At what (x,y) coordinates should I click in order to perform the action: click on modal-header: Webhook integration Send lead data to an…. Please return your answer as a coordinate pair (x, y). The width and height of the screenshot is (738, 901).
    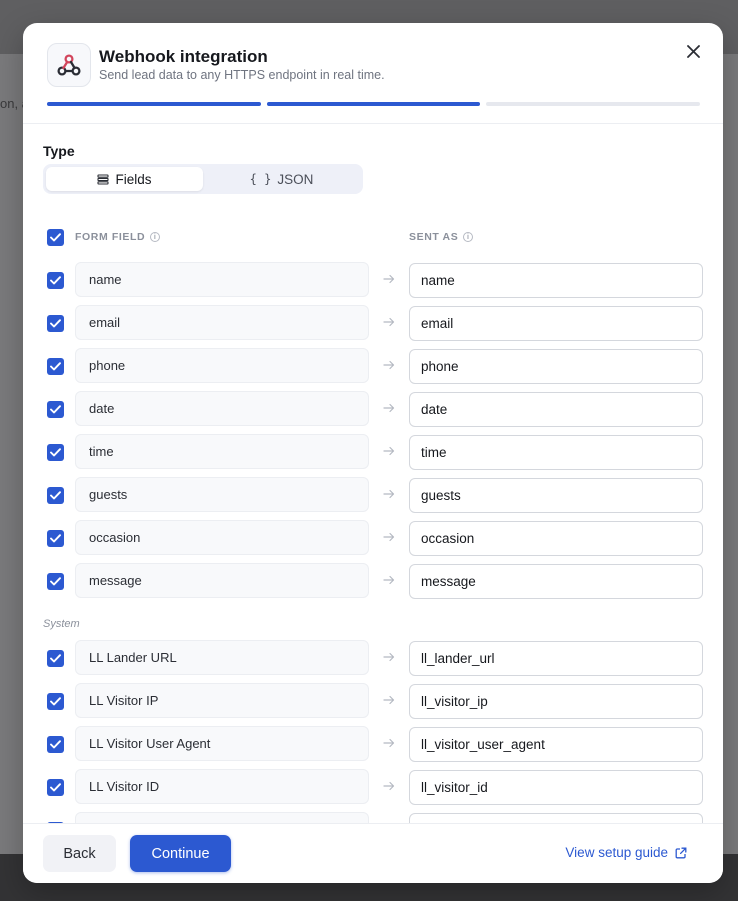
    Looking at the image, I should click on (373, 73).